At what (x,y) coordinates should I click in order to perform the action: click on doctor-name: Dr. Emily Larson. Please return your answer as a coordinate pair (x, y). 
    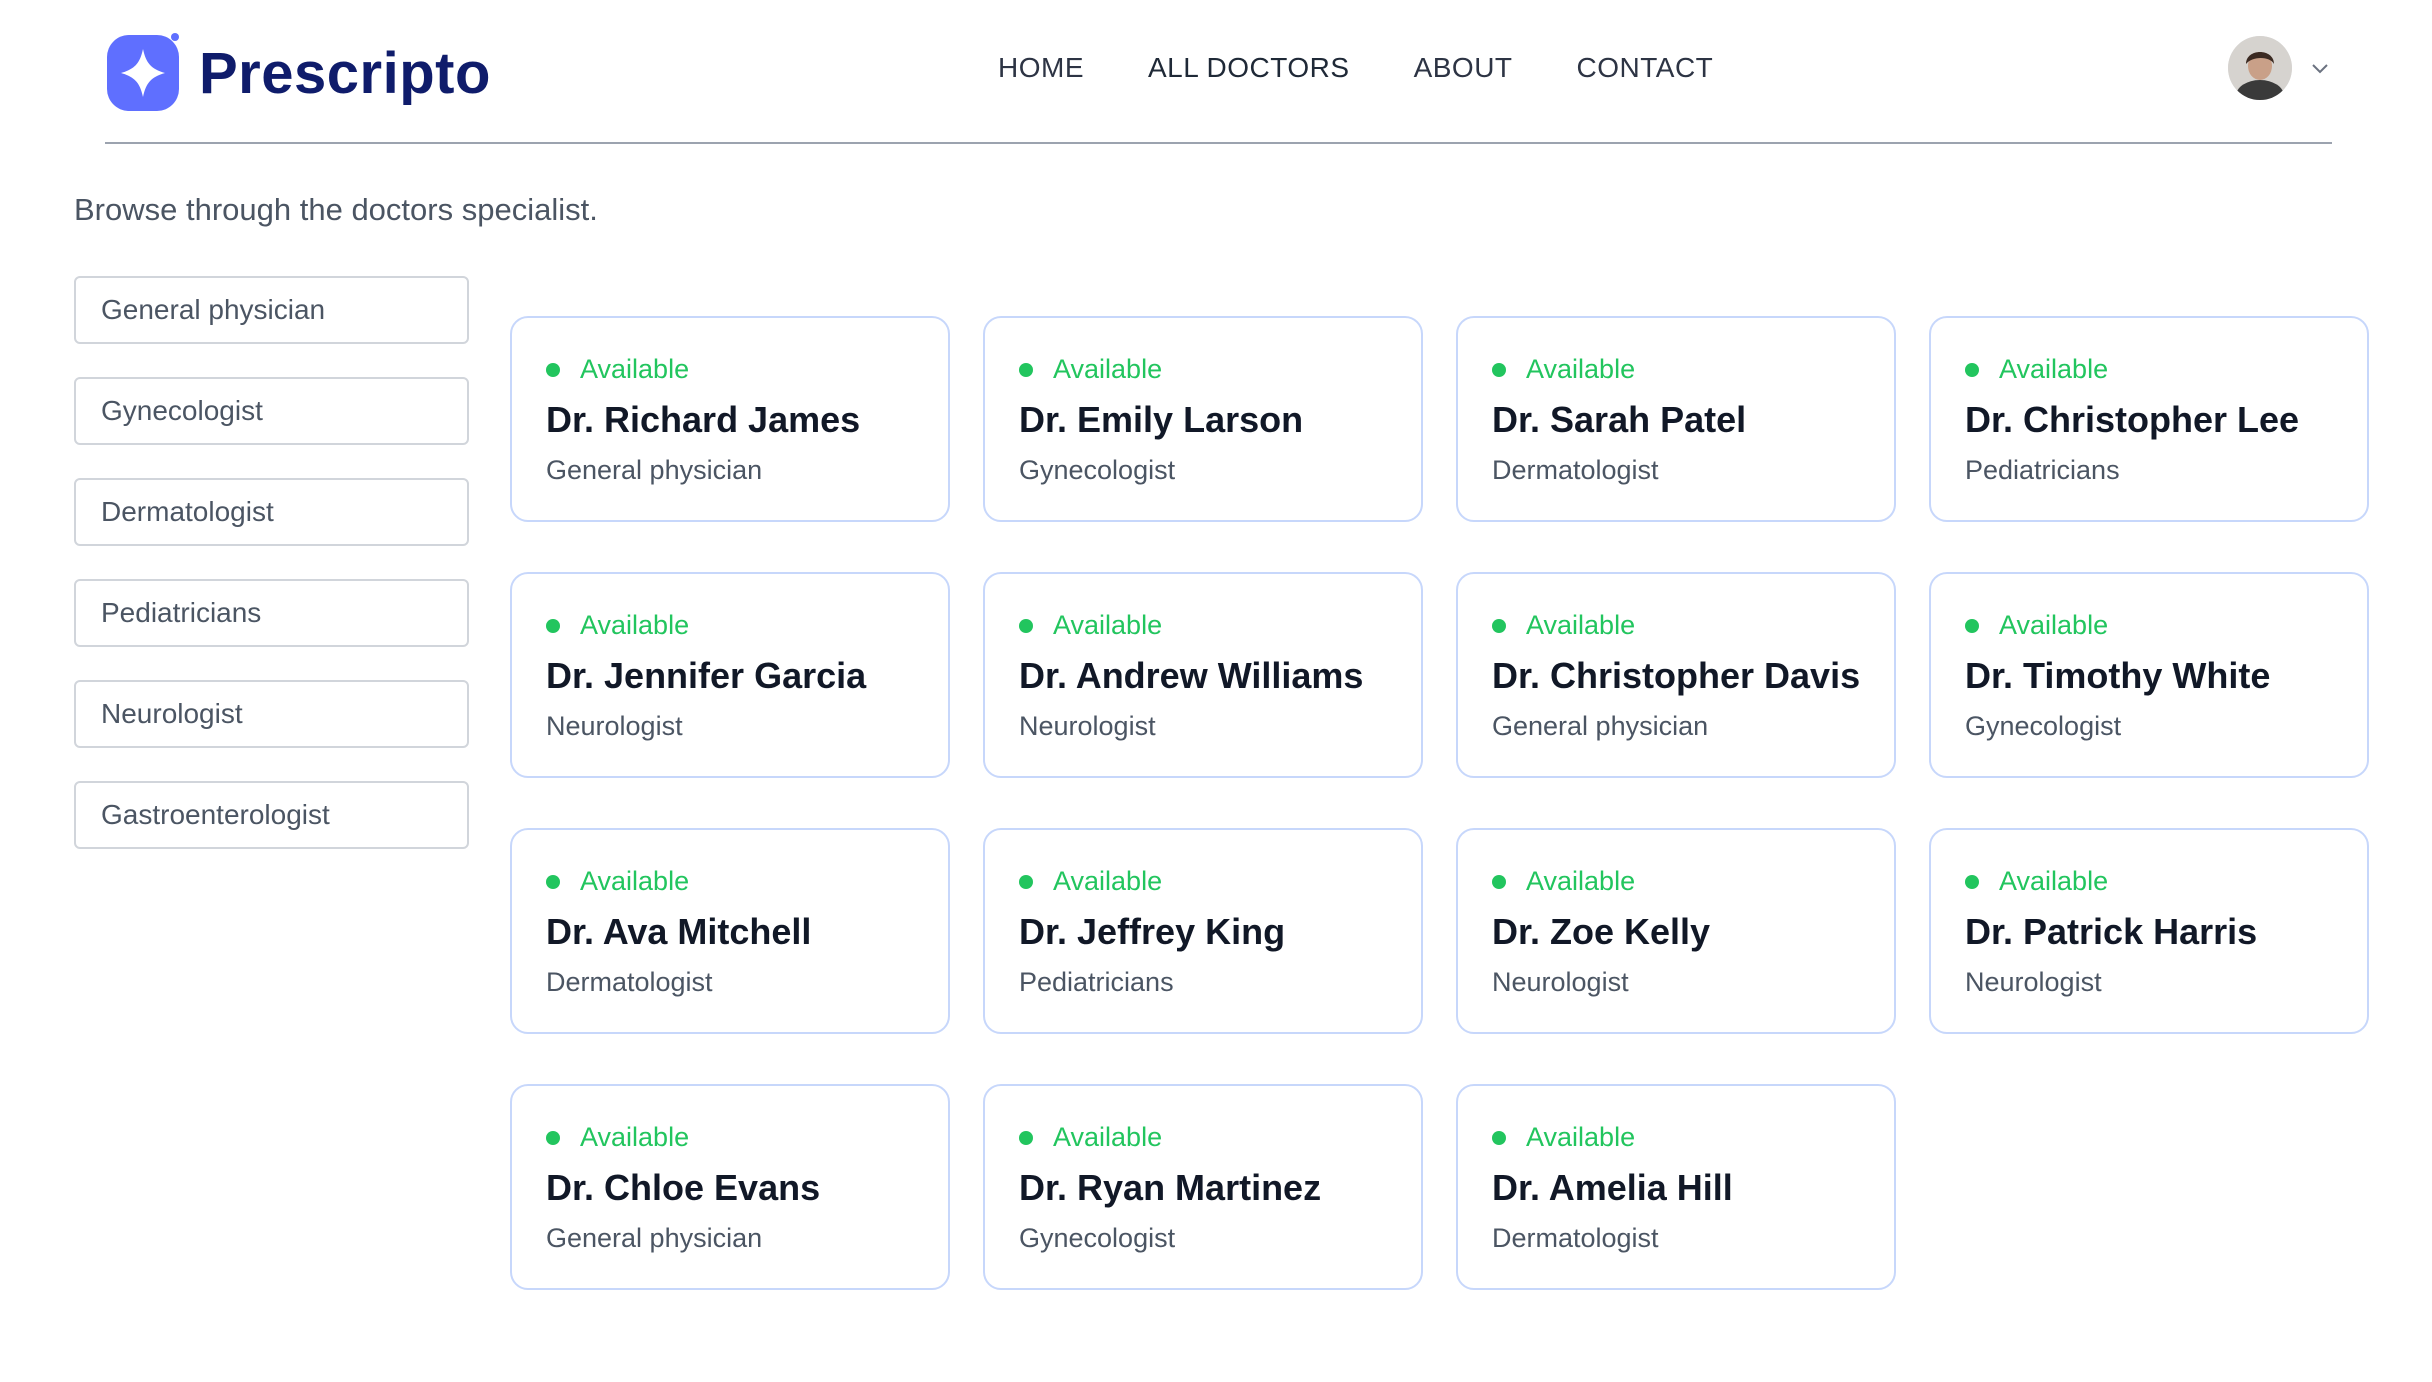
    Looking at the image, I should click on (1161, 419).